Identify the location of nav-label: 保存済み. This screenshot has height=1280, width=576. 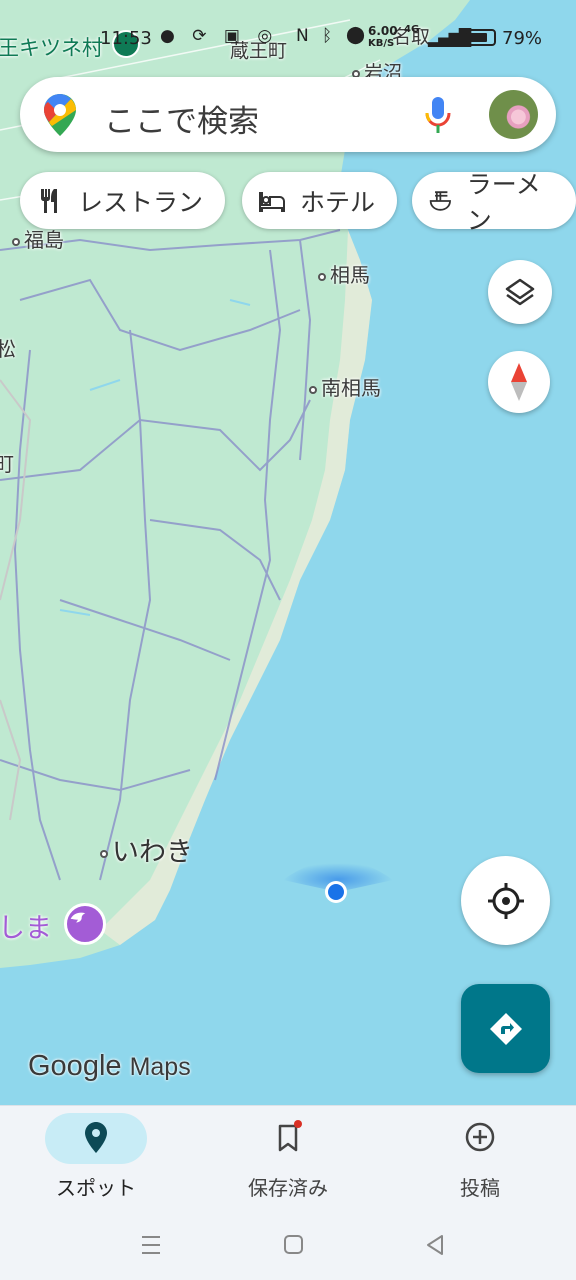
(288, 1188).